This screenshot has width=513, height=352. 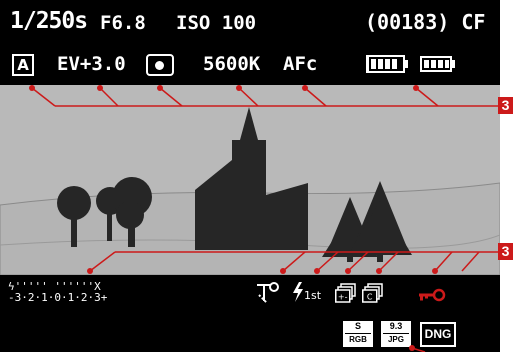 I want to click on rgb-format-size: S, so click(x=357, y=326).